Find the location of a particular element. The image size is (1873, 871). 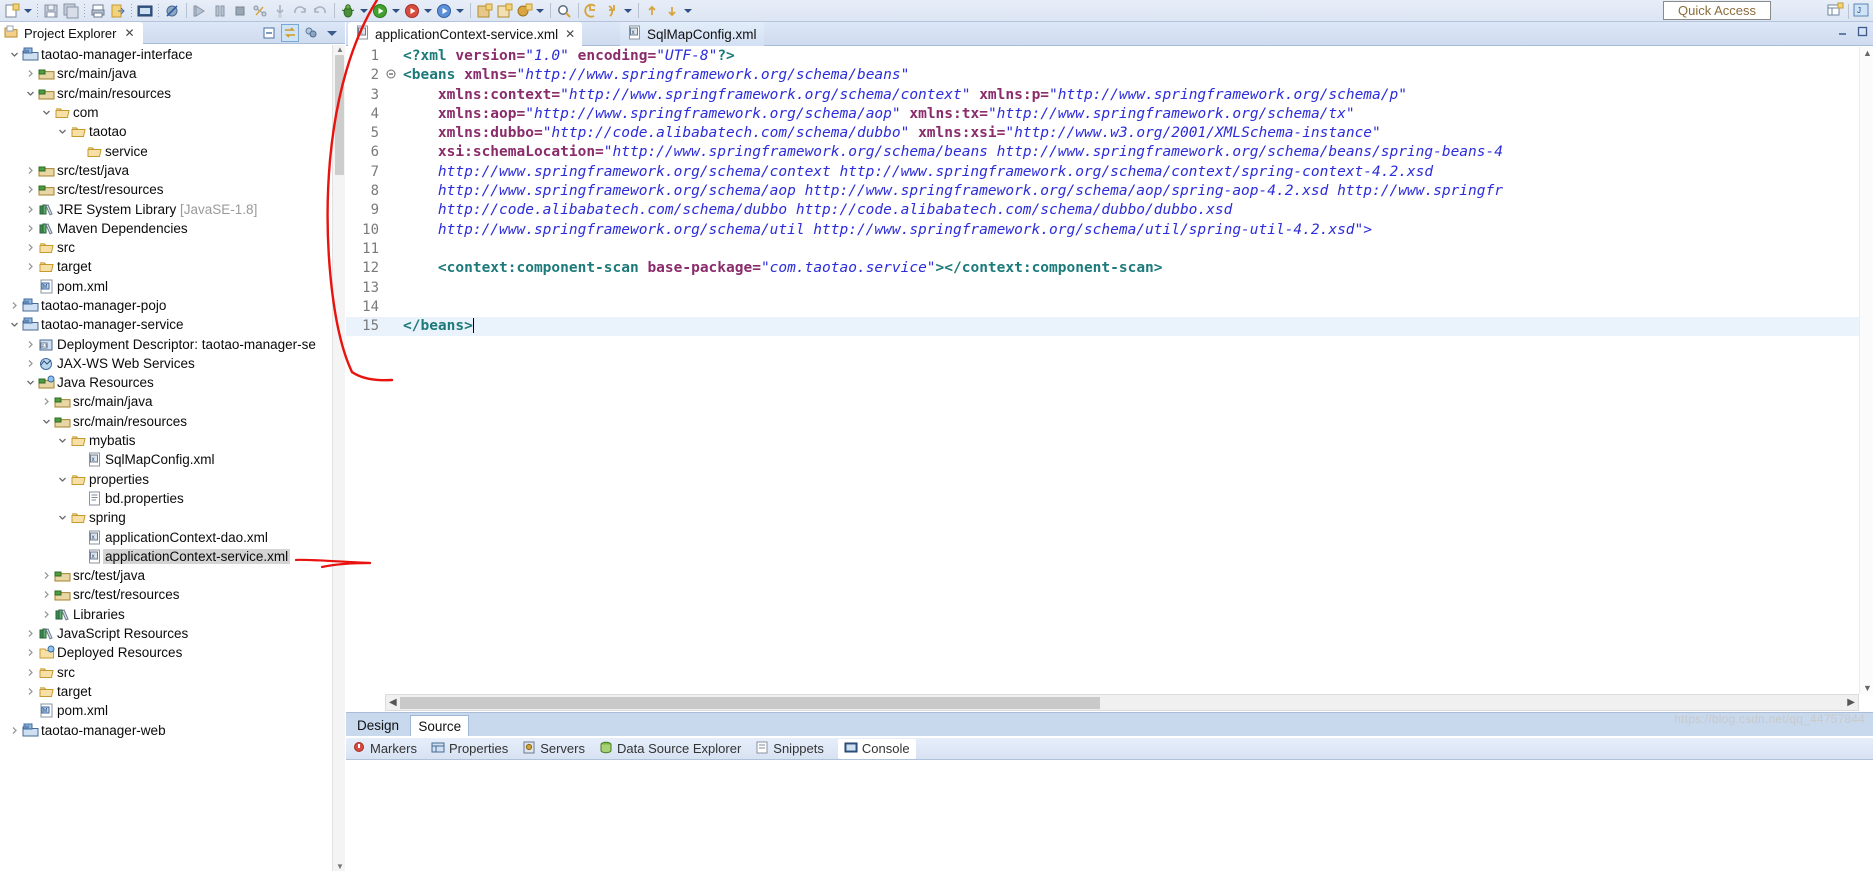

code-line: 11 is located at coordinates (1102, 249).